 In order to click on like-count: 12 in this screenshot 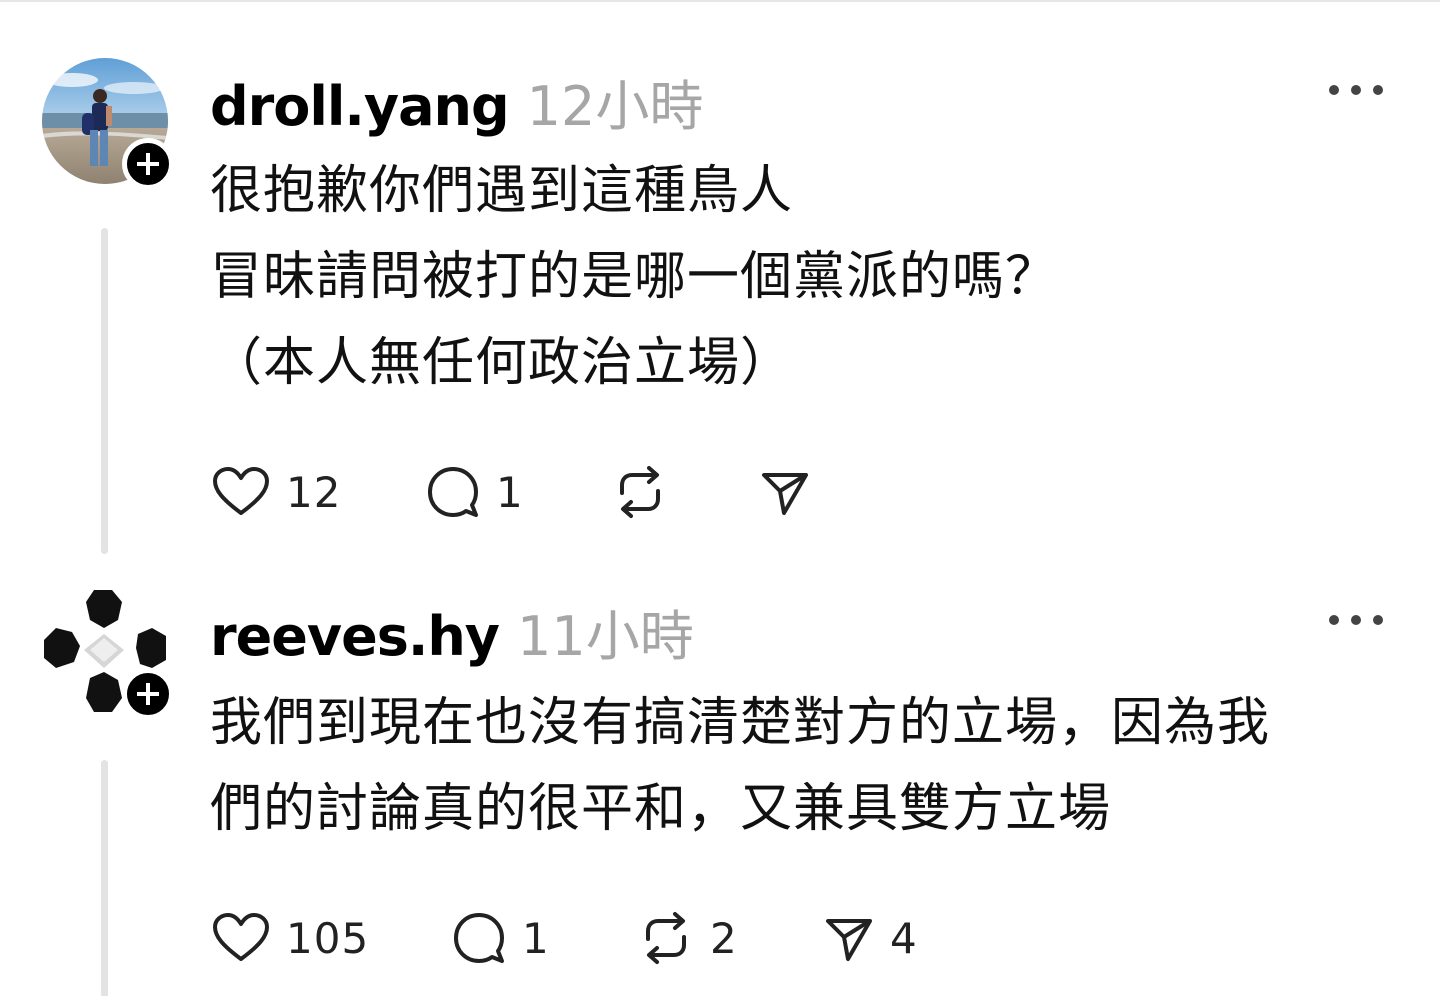, I will do `click(314, 492)`.